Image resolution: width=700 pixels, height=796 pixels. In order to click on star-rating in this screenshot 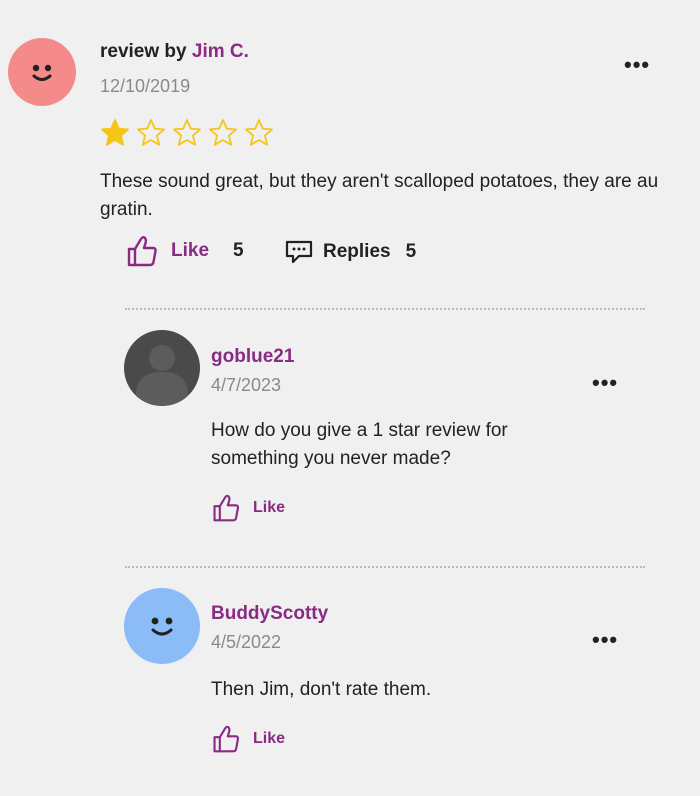, I will do `click(190, 133)`.